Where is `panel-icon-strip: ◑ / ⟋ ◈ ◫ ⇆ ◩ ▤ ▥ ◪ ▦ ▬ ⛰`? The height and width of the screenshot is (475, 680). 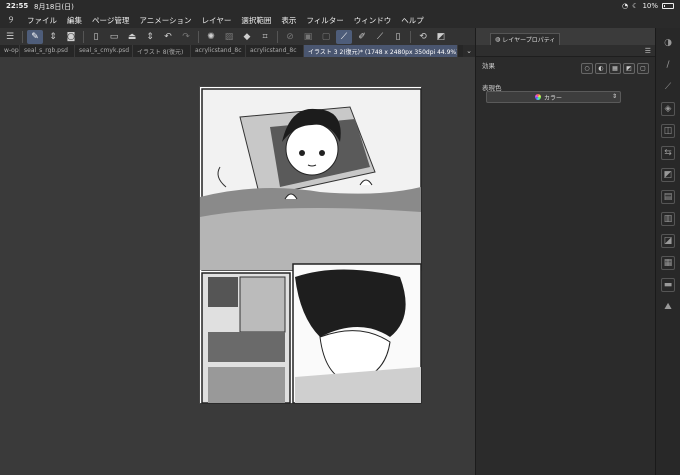
panel-icon-strip: ◑ / ⟋ ◈ ◫ ⇆ ◩ ▤ ▥ ◪ ▦ ▬ ⛰ is located at coordinates (667, 251).